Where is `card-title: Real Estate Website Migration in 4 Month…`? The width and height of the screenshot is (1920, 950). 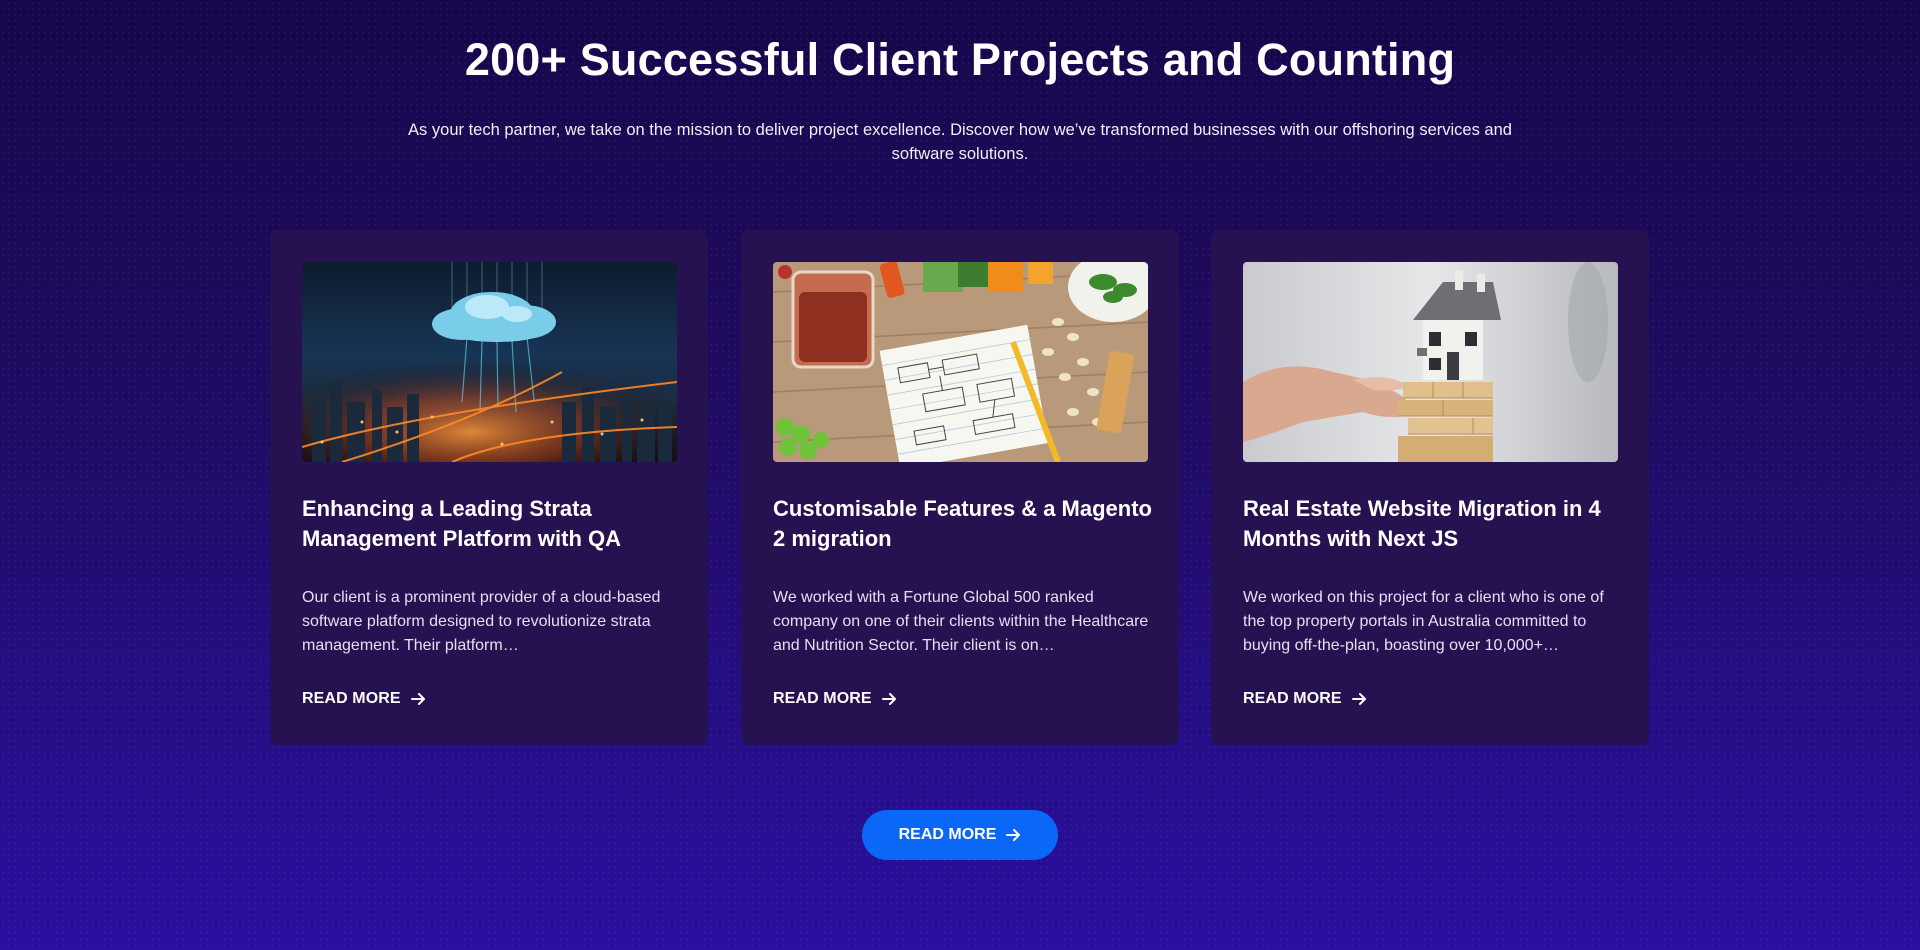
card-title: Real Estate Website Migration in 4 Month… is located at coordinates (1433, 524).